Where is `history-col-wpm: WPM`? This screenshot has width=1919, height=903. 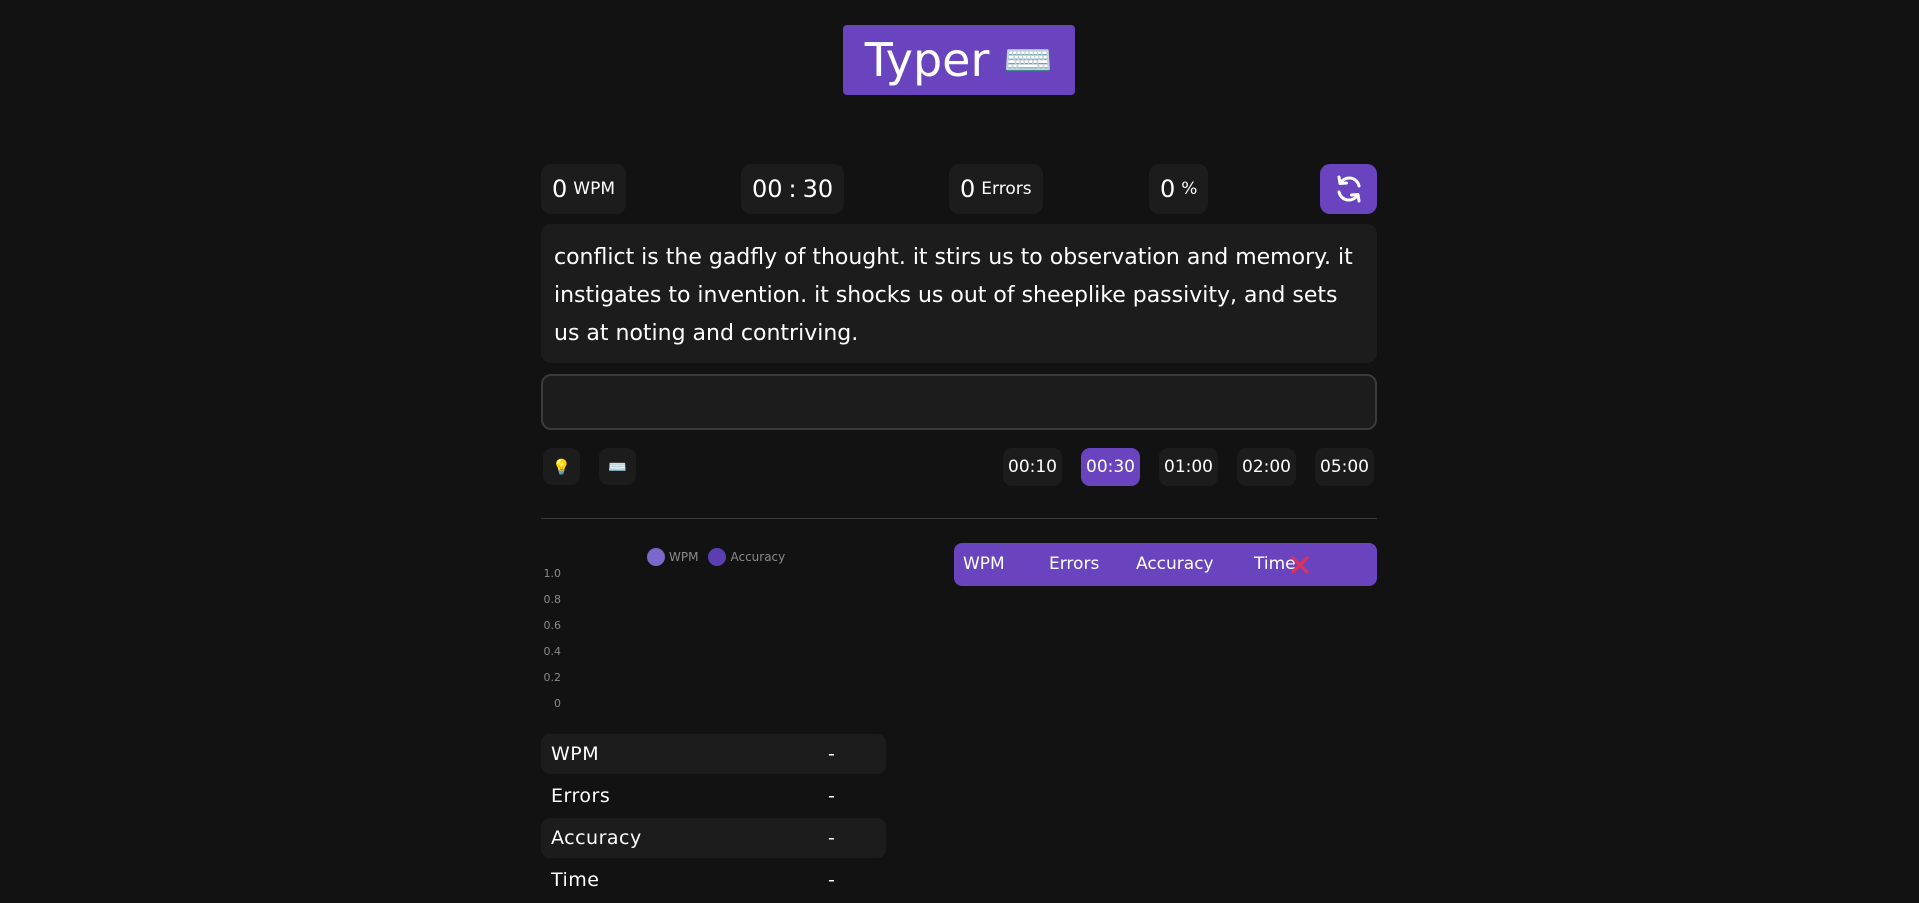 history-col-wpm: WPM is located at coordinates (984, 564).